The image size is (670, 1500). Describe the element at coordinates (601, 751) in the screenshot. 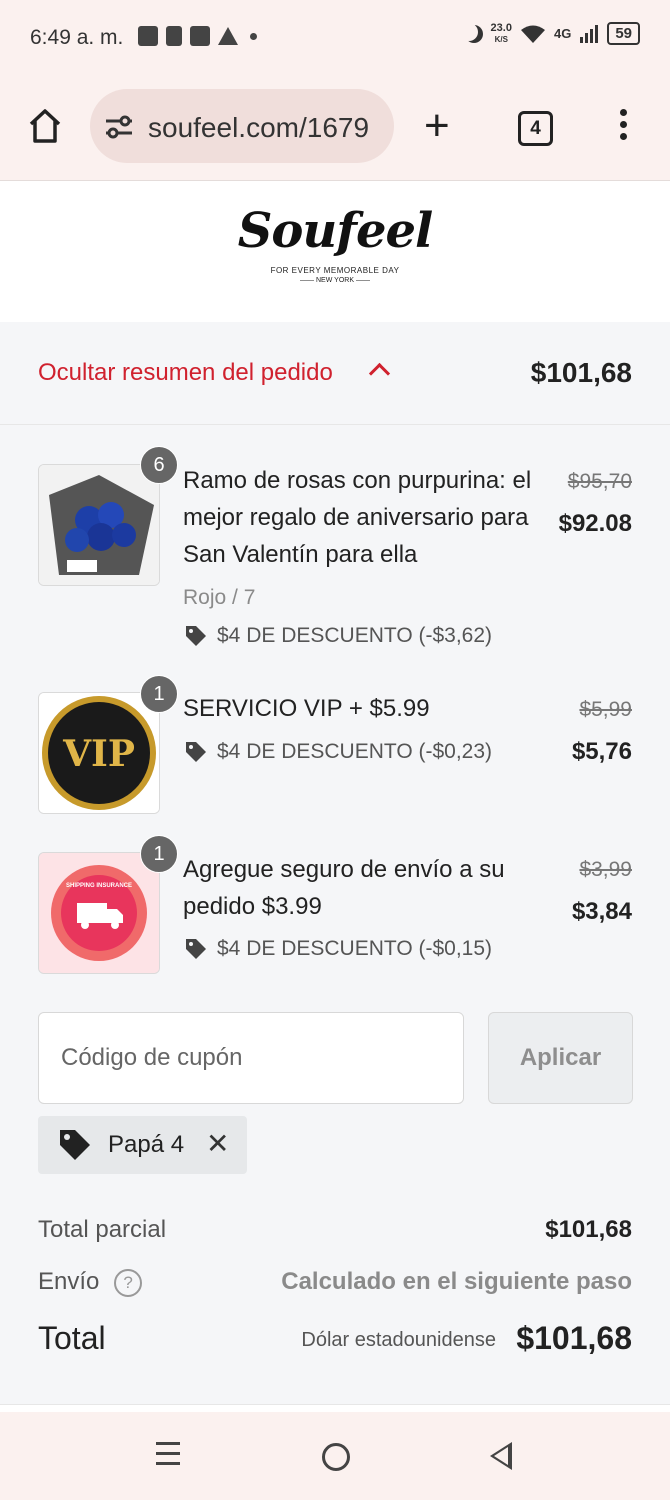

I see `discounted-price: $5,76` at that location.